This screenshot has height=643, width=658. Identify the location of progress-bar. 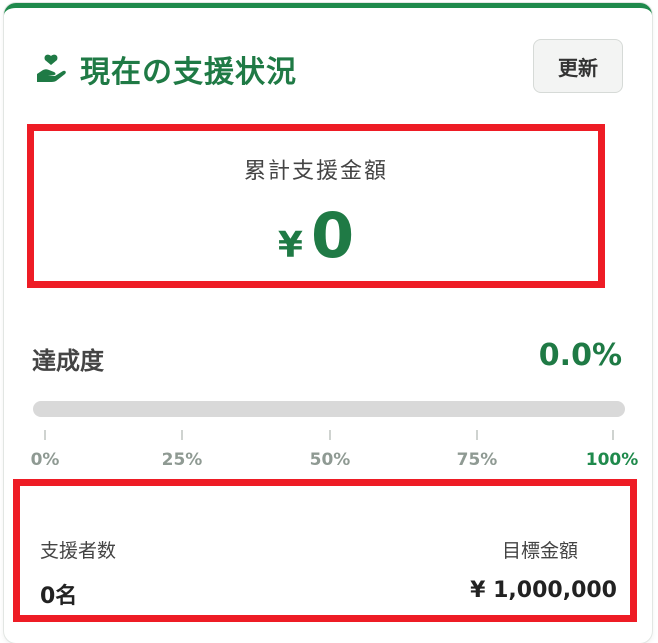
(329, 409).